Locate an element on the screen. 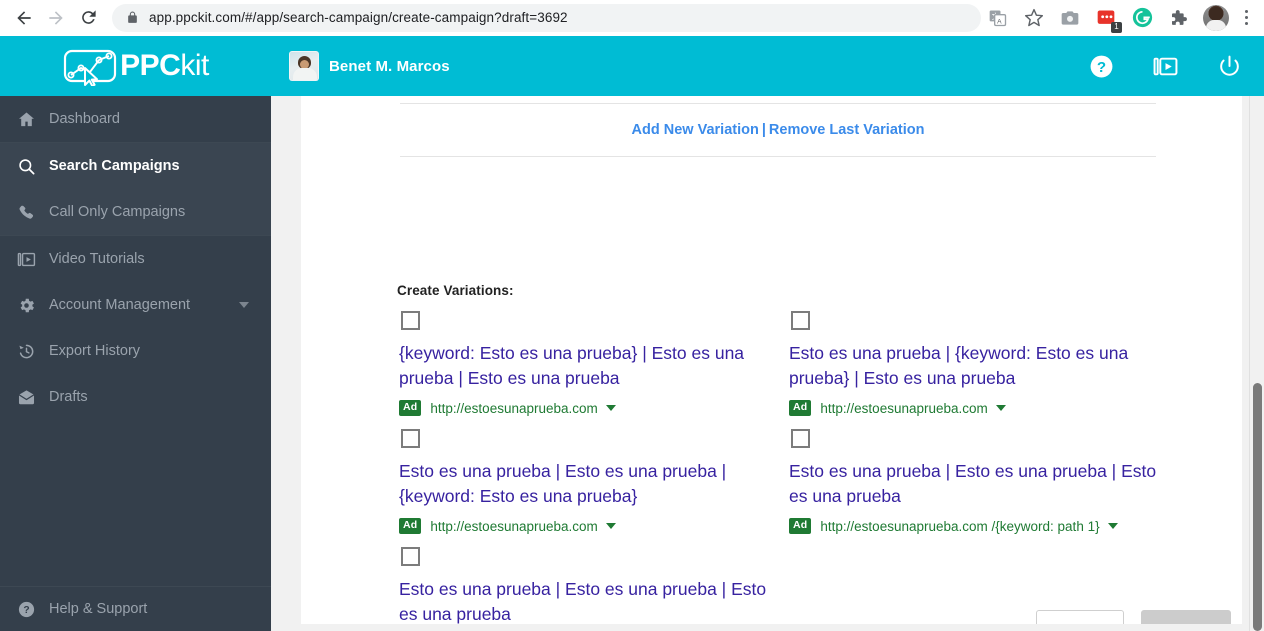 This screenshot has width=1264, height=631. lock-icon is located at coordinates (132, 17).